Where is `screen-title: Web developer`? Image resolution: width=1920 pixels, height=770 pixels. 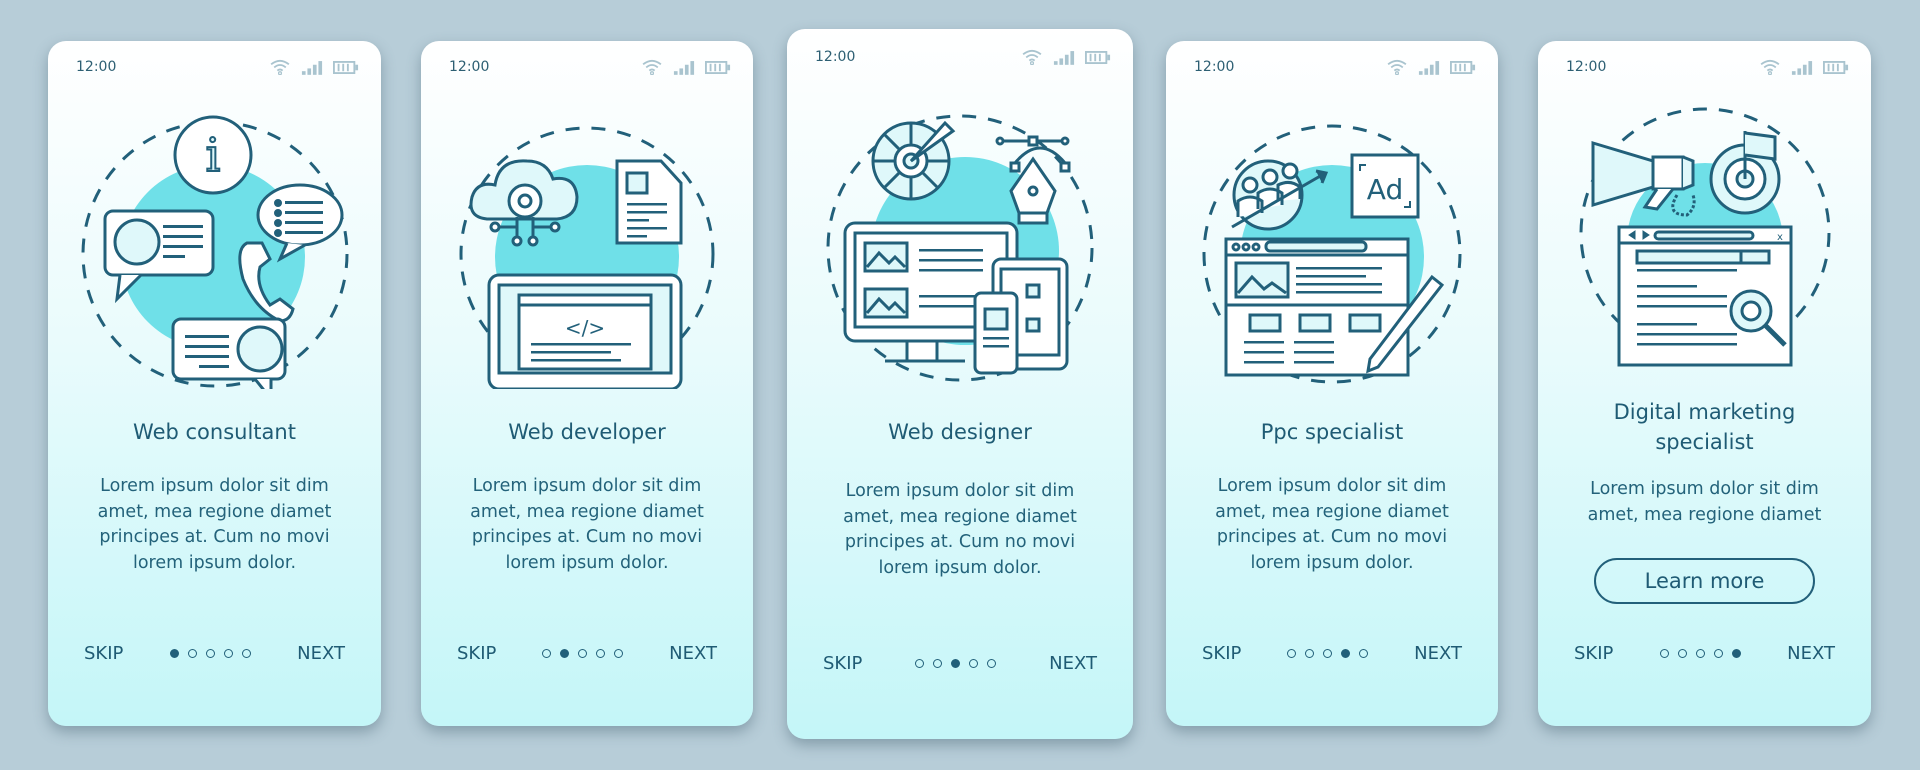 screen-title: Web developer is located at coordinates (587, 432).